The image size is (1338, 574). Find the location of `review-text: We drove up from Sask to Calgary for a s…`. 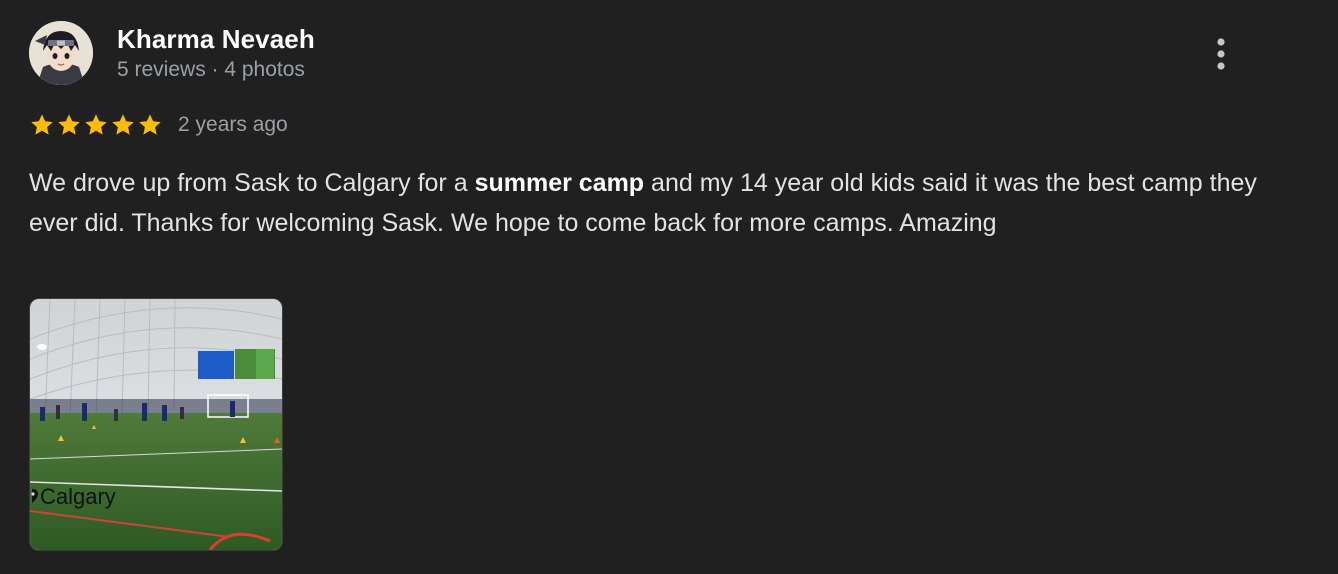

review-text: We drove up from Sask to Calgary for a s… is located at coordinates (644, 203).